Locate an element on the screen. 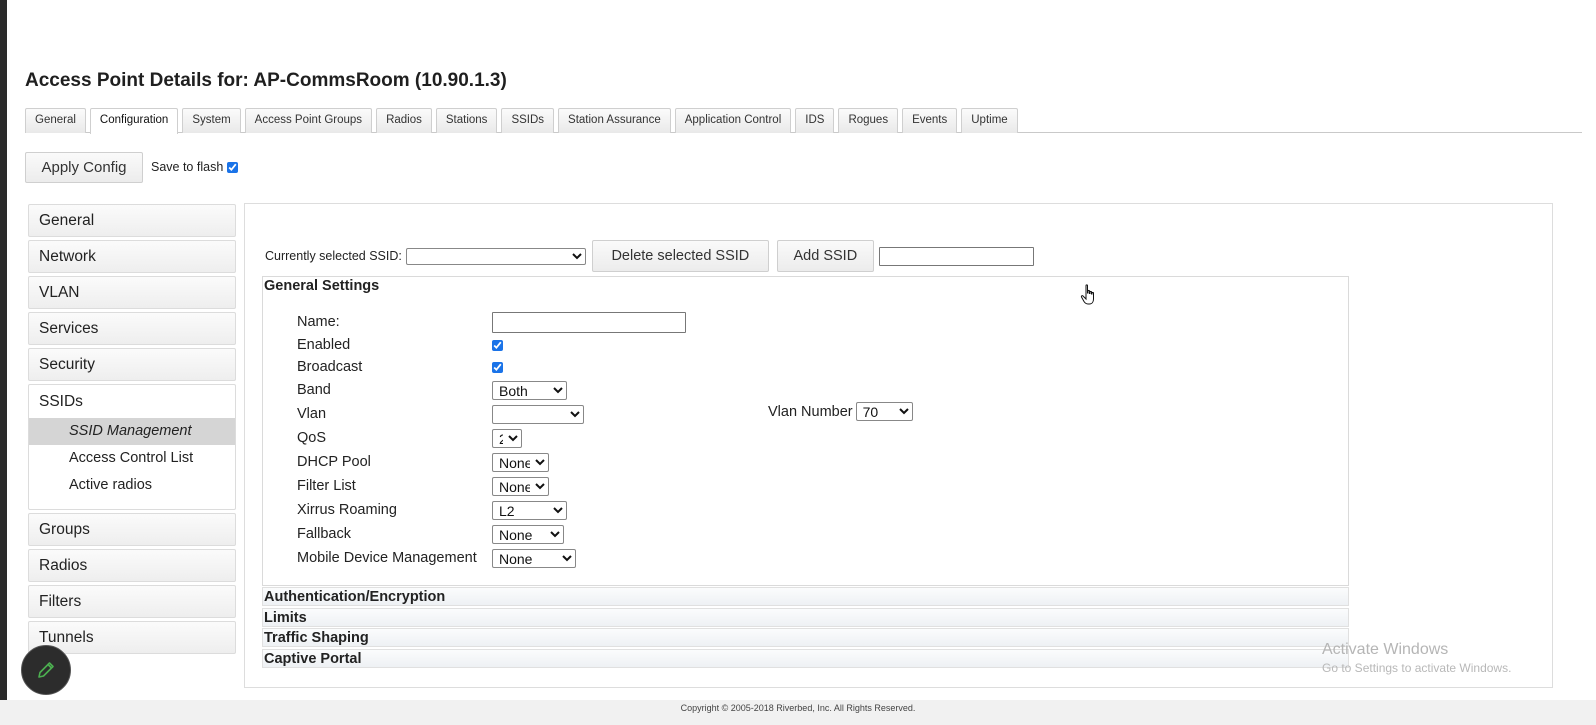 The image size is (1596, 725). edit-fab-button is located at coordinates (46, 670).